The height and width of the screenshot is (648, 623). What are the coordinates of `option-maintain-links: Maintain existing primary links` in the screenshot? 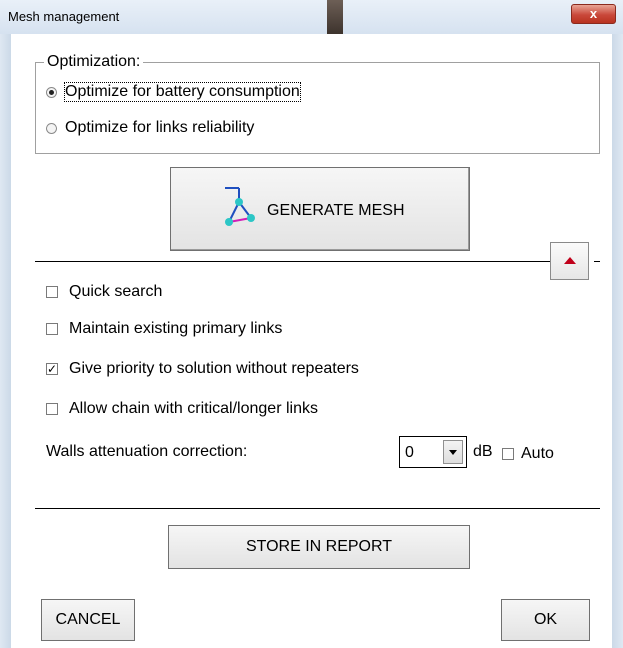 It's located at (164, 329).